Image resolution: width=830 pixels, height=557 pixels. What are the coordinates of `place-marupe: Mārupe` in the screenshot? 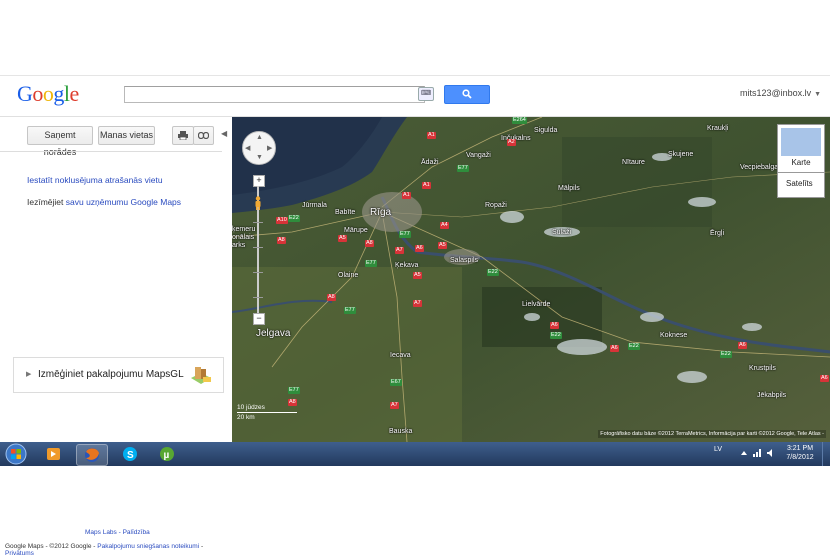 It's located at (356, 230).